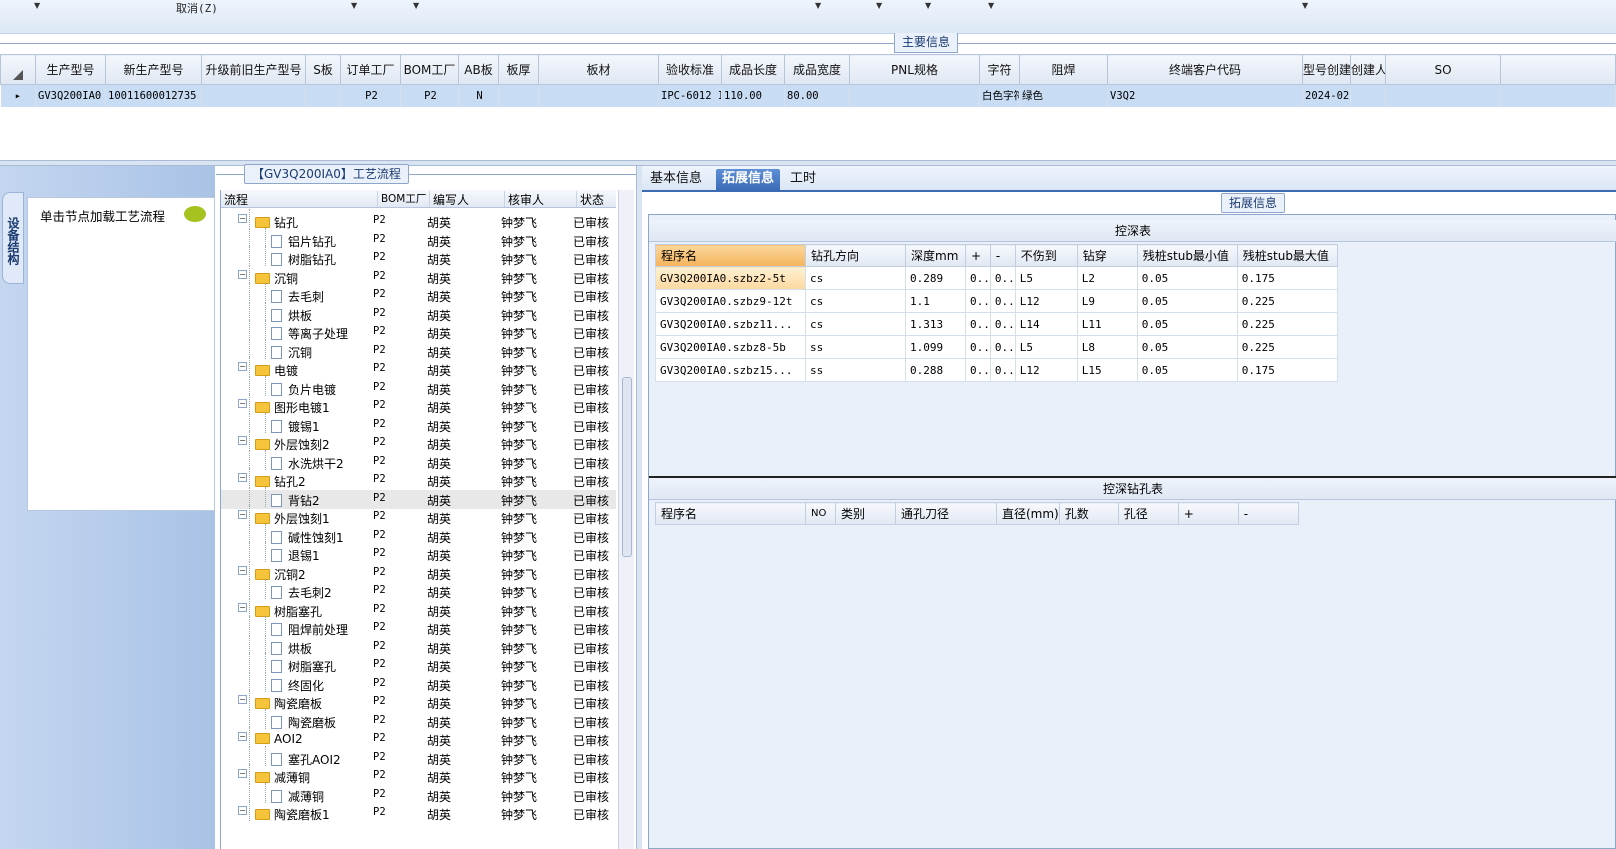 Image resolution: width=1616 pixels, height=849 pixels. What do you see at coordinates (730, 347) in the screenshot?
I see `depth-cell: GV3Q200IA0.szbz8-5b` at bounding box center [730, 347].